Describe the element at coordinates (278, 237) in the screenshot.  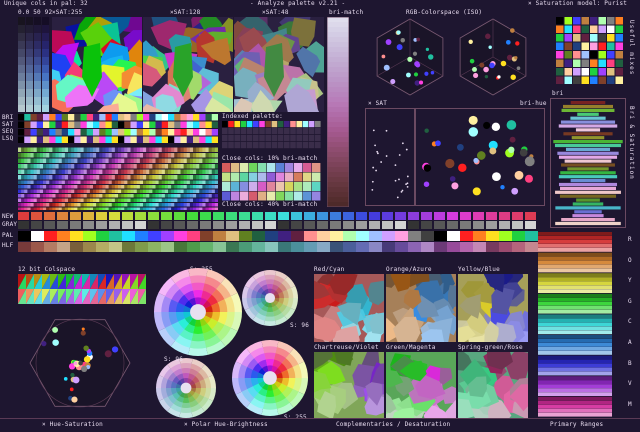
I see `palette-strip` at that location.